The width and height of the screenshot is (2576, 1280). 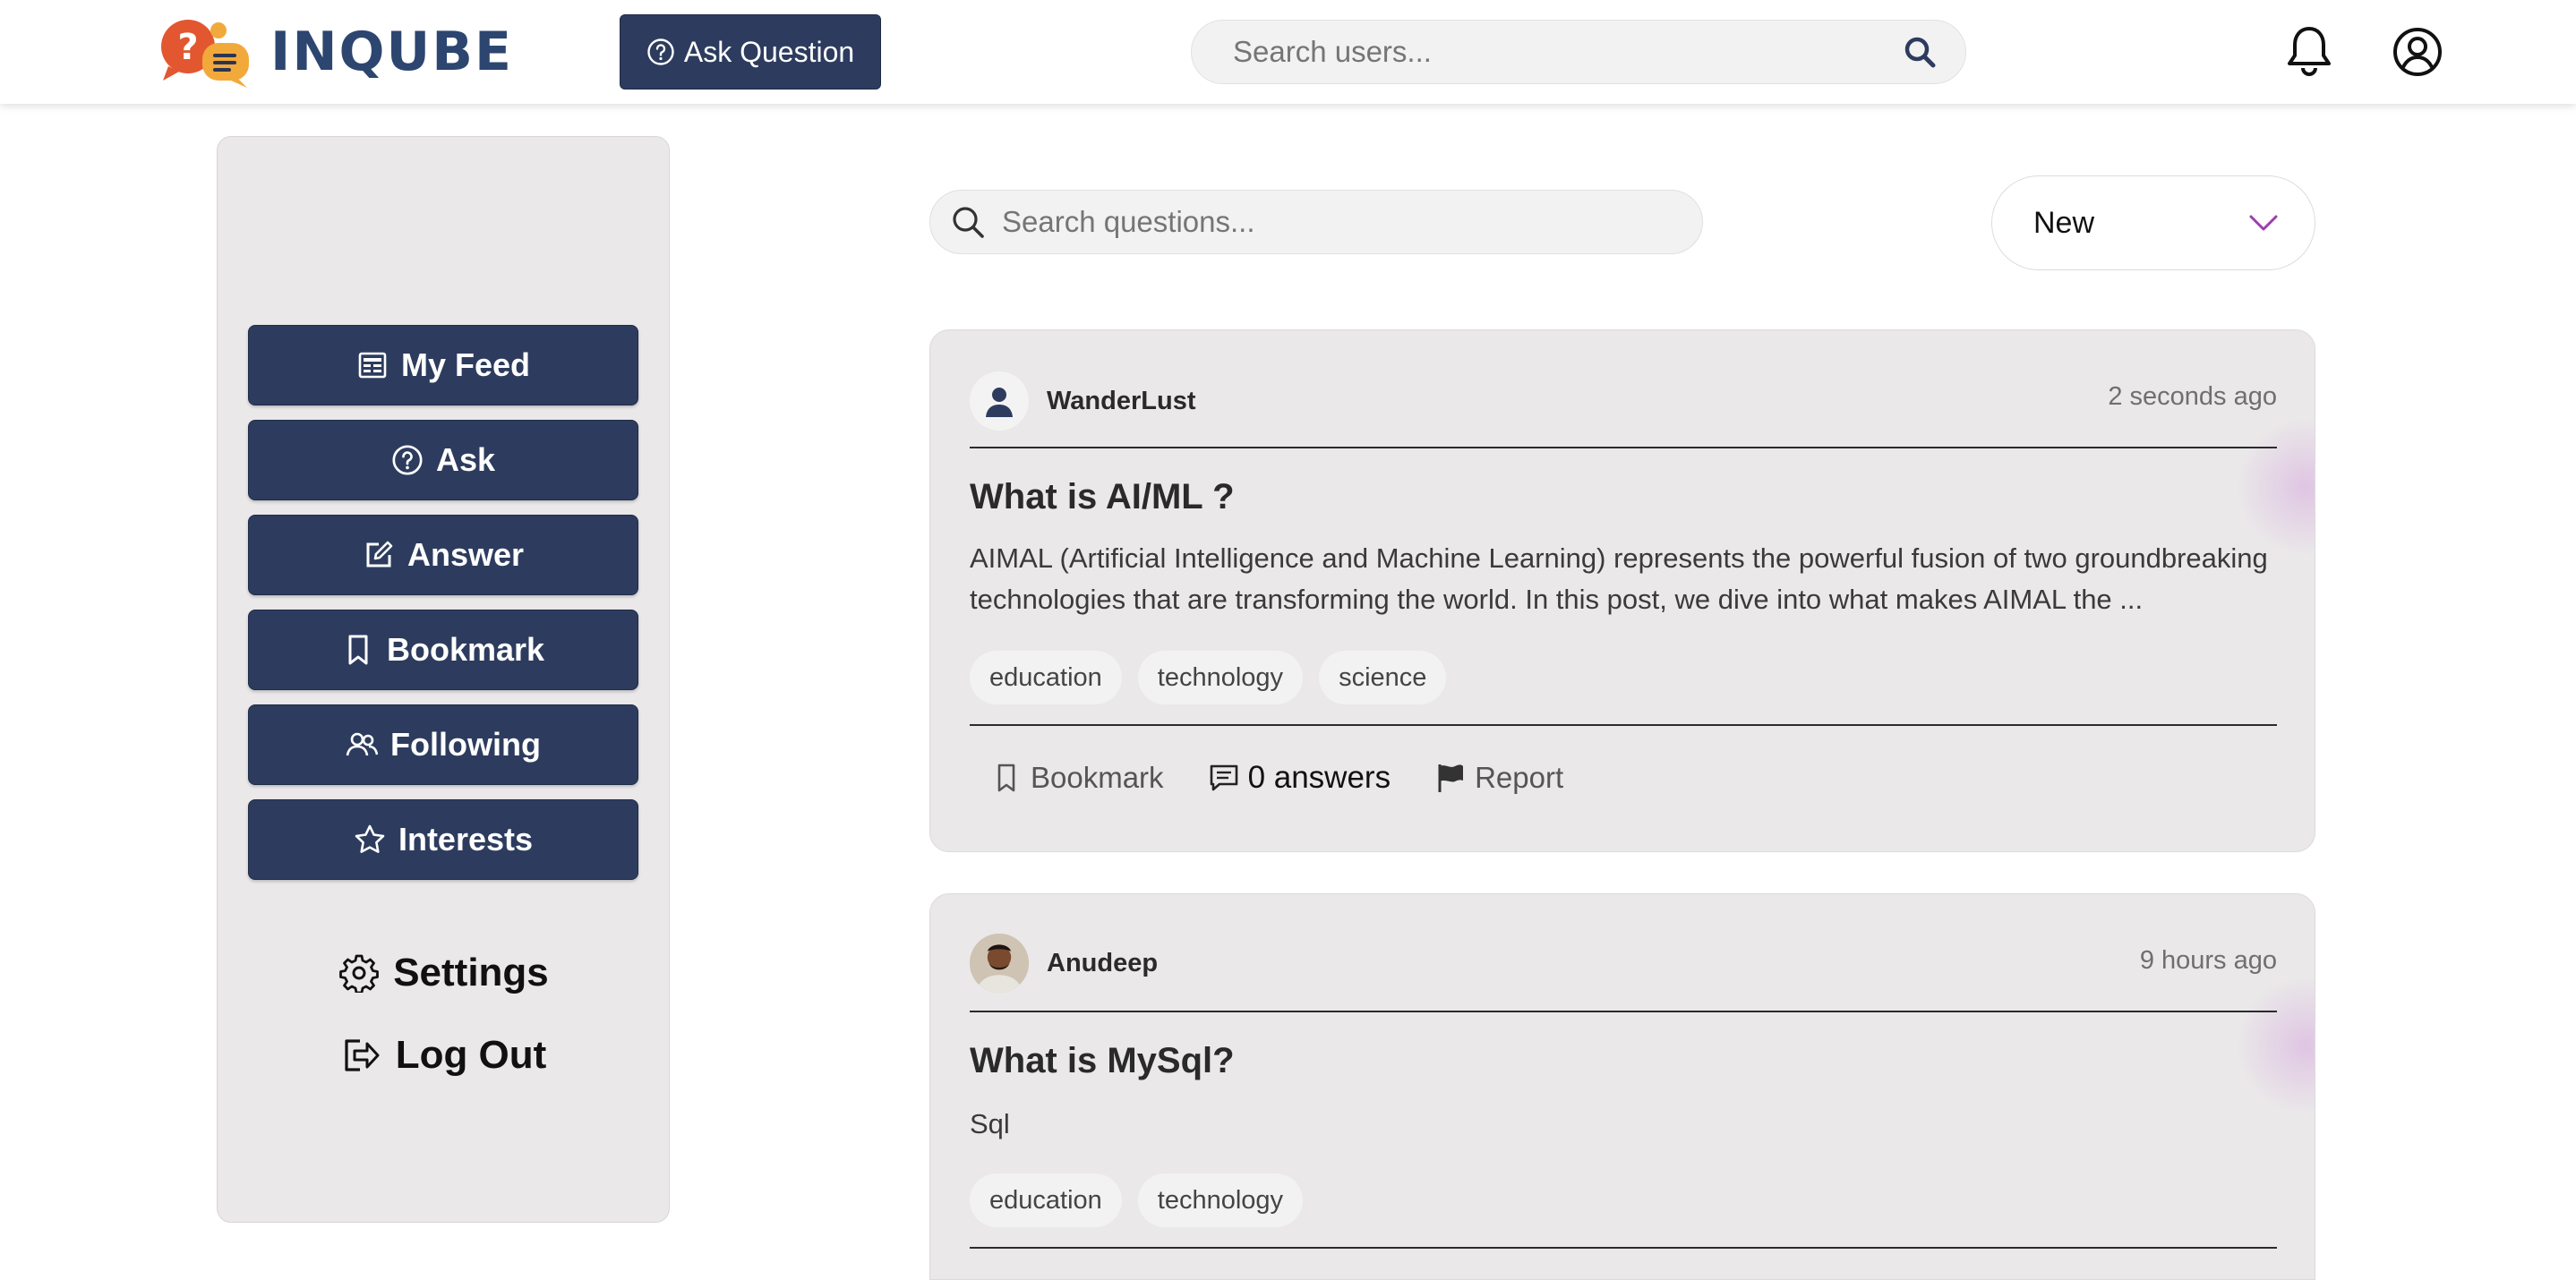 I want to click on flag-icon, so click(x=1451, y=778).